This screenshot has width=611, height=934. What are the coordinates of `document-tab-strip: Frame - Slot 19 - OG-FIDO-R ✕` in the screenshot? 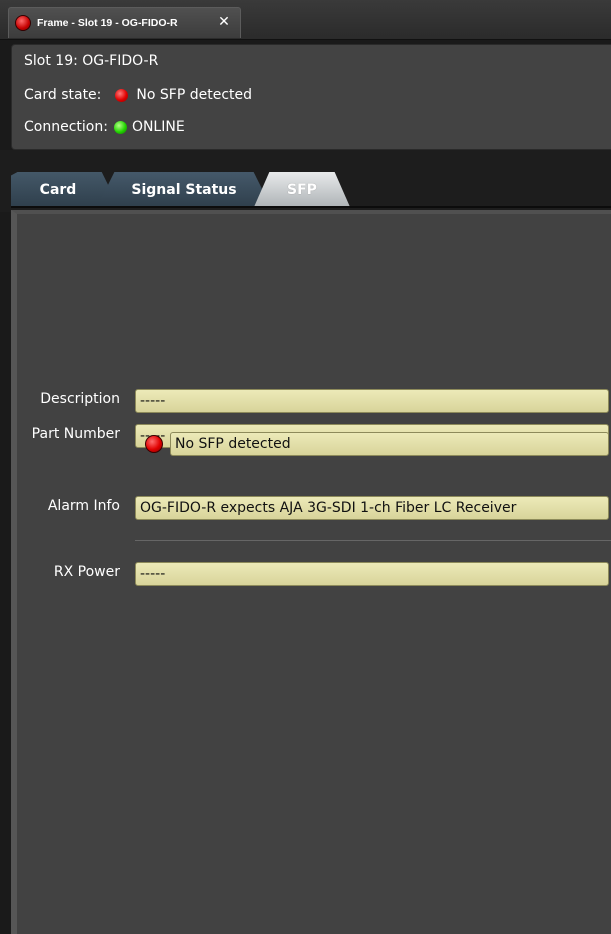 It's located at (305, 20).